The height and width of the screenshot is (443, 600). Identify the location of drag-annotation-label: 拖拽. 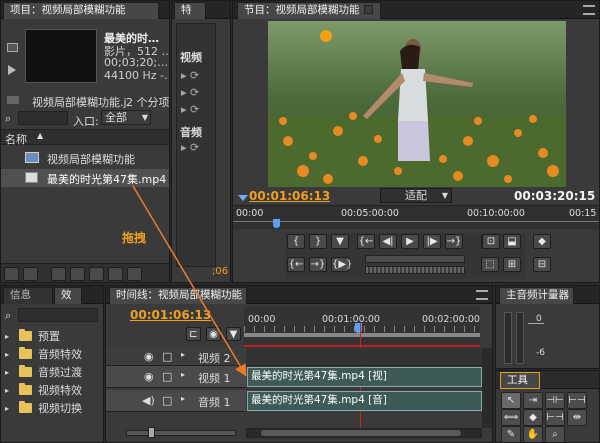
(134, 238).